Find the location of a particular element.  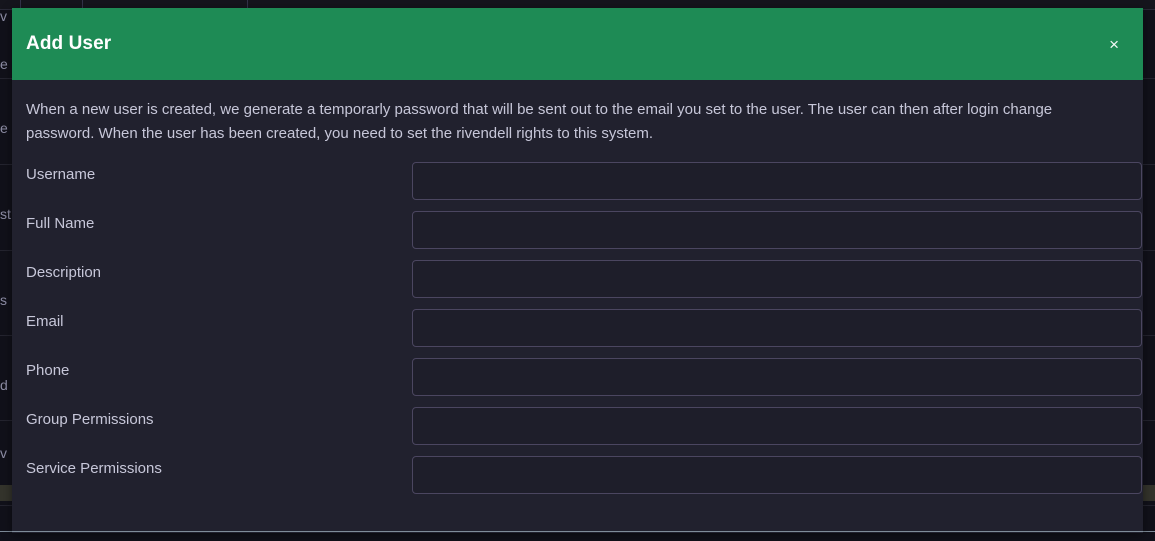

form-row: Description is located at coordinates (584, 284).